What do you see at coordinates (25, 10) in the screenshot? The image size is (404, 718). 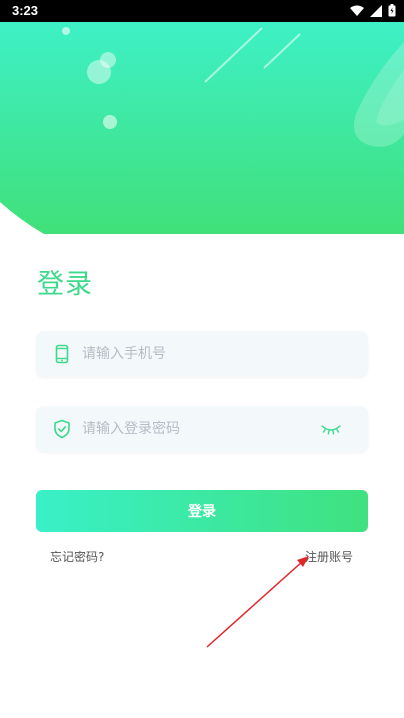 I see `status-time: 3:23` at bounding box center [25, 10].